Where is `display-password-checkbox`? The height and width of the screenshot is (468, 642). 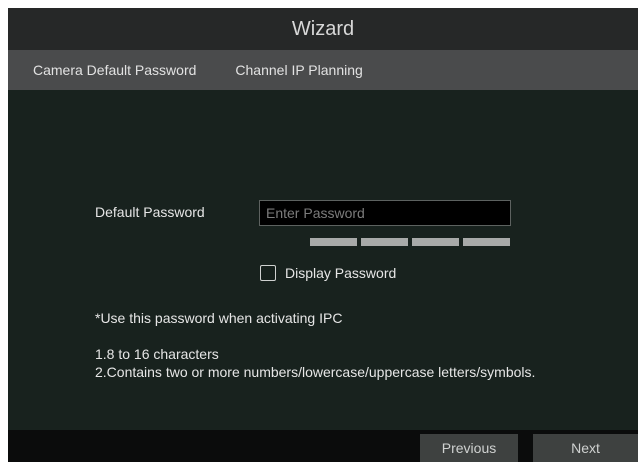 display-password-checkbox is located at coordinates (268, 273).